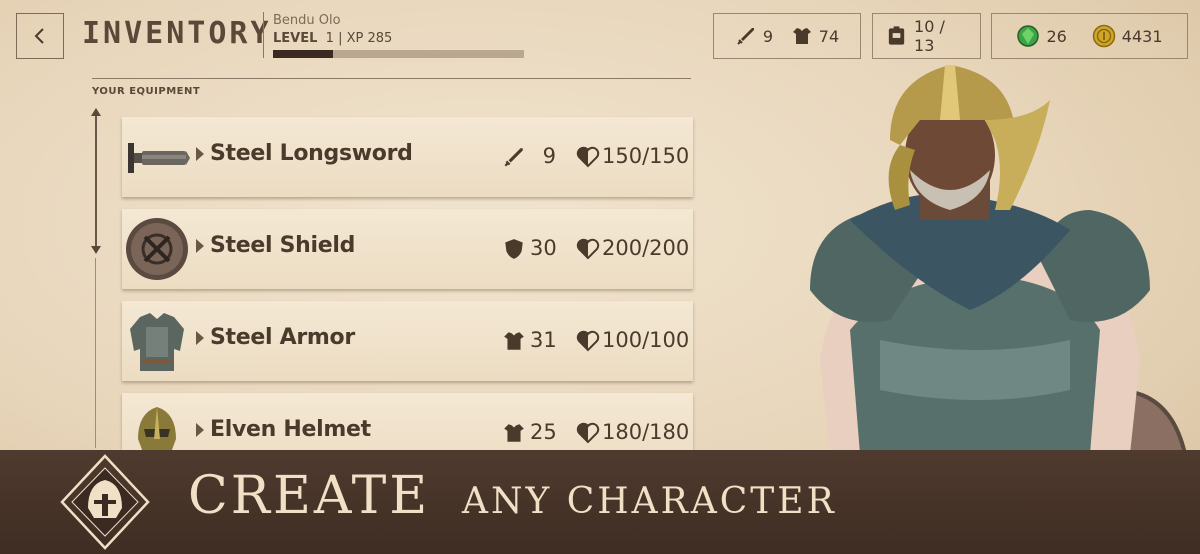  Describe the element at coordinates (768, 36) in the screenshot. I see `attack-value: 9` at that location.